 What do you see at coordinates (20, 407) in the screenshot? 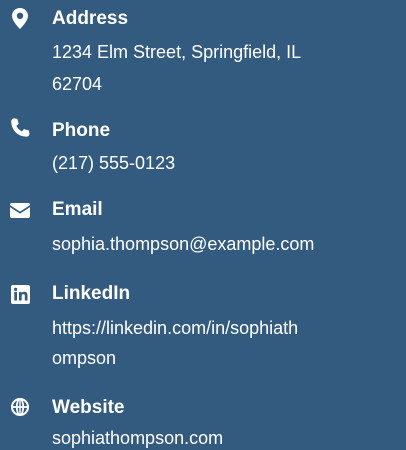
I see `globe-icon` at bounding box center [20, 407].